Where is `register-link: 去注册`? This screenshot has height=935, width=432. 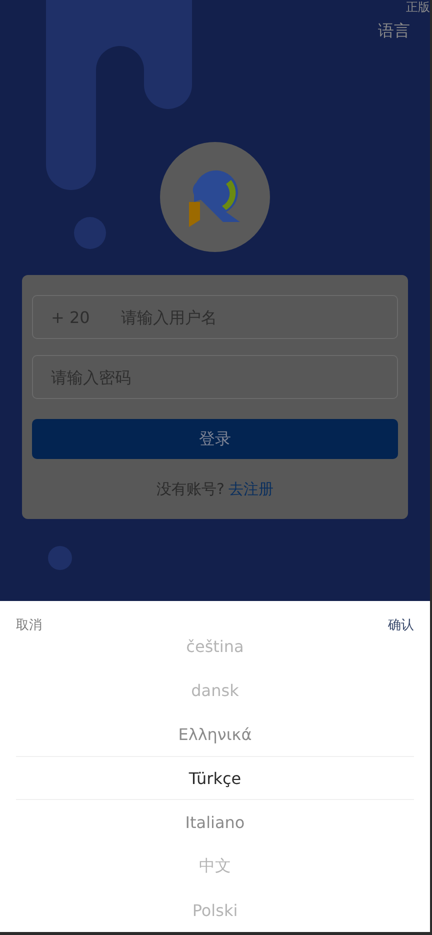
register-link: 去注册 is located at coordinates (251, 489).